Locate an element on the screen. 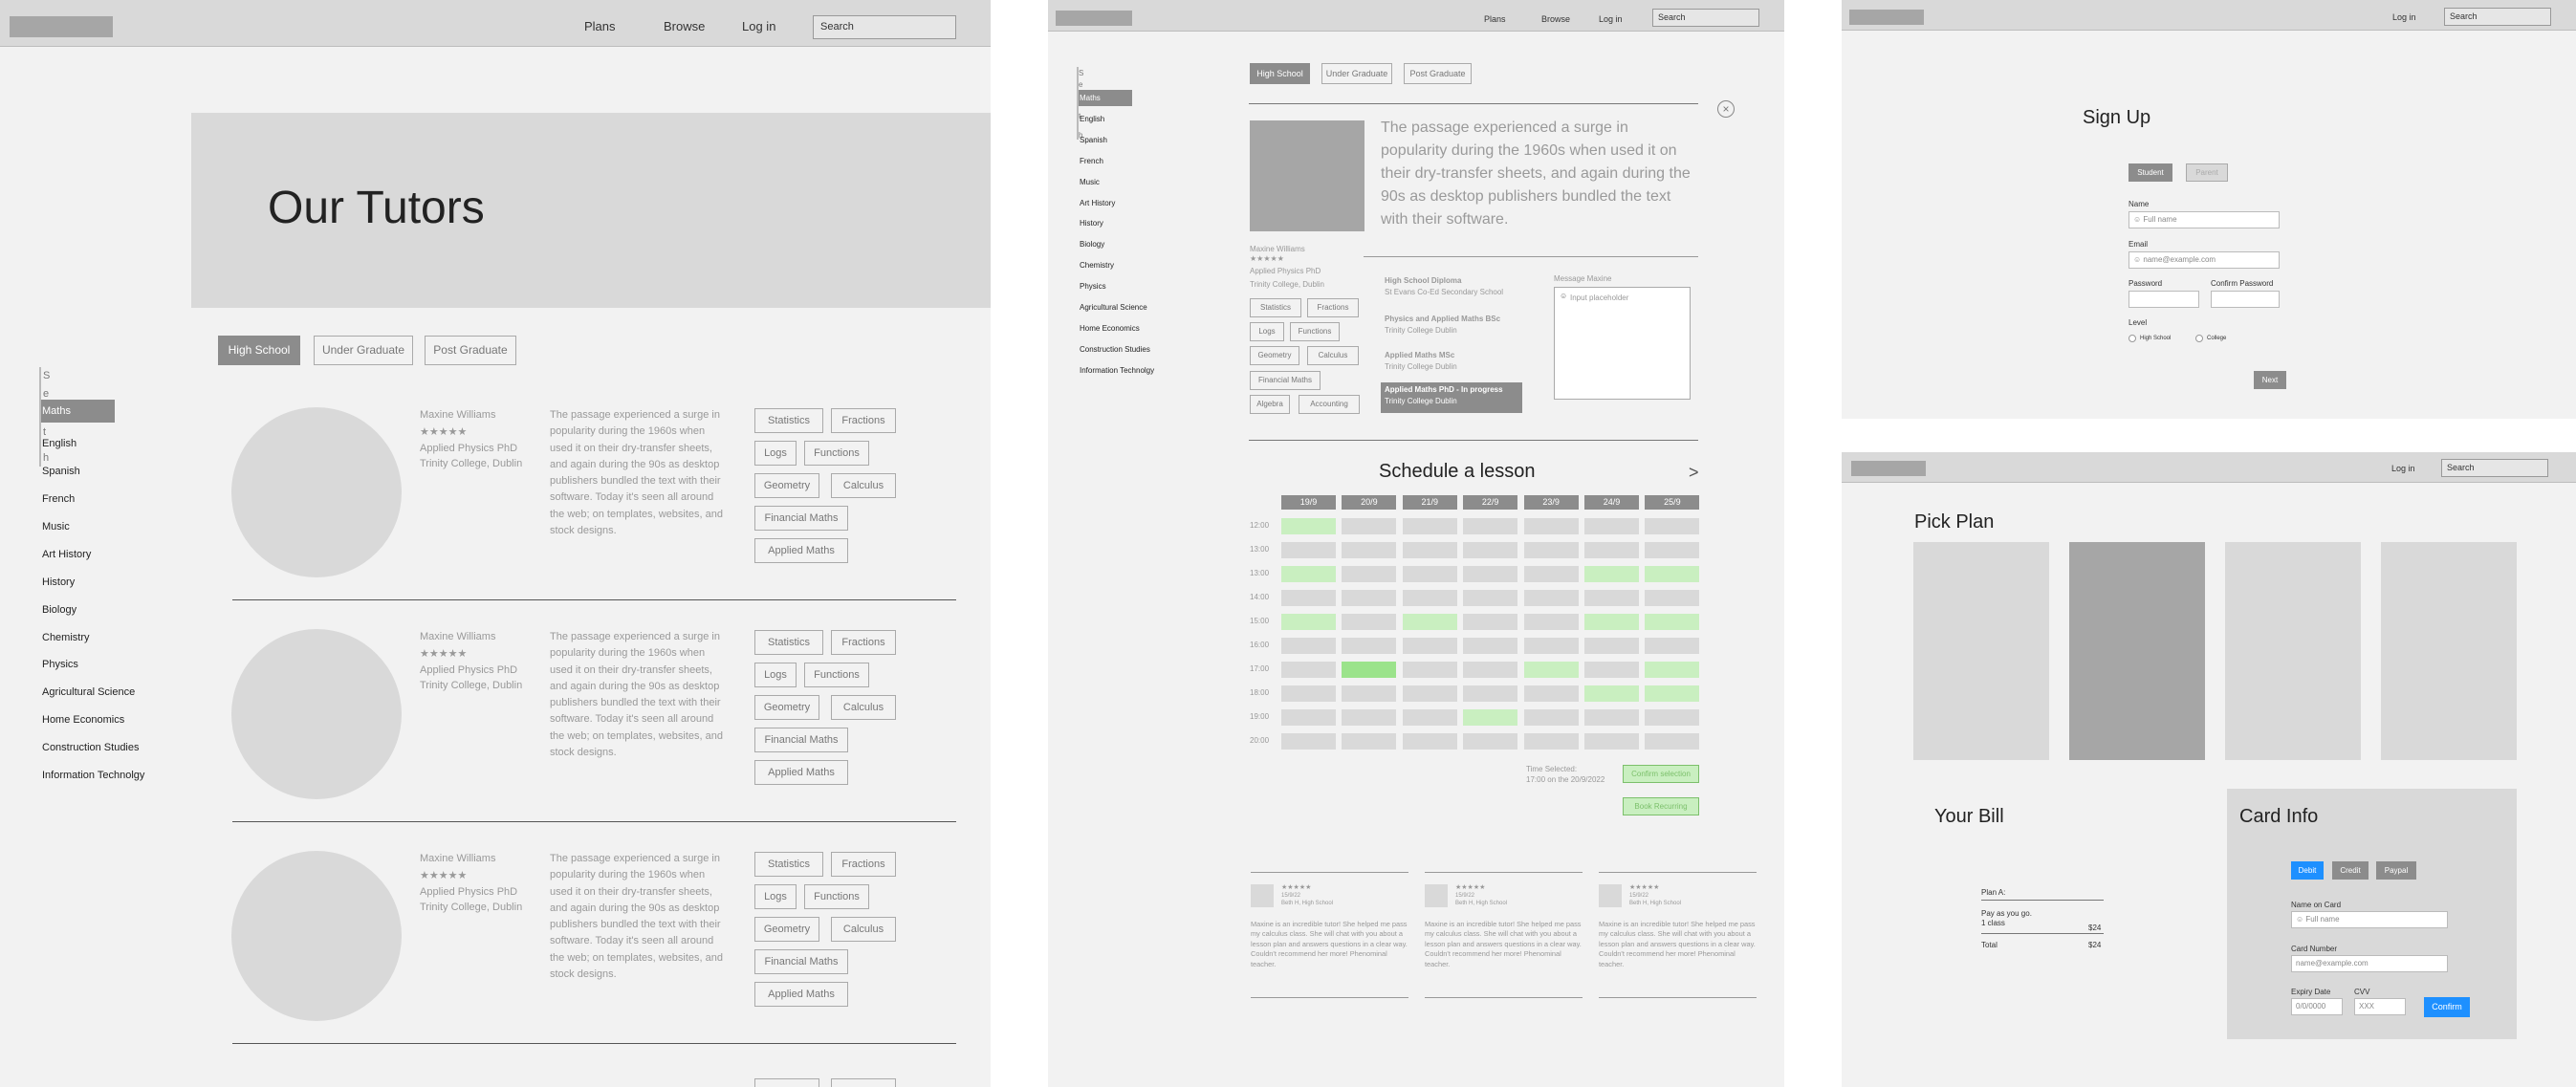  sidebar-item-history: History is located at coordinates (1091, 223).